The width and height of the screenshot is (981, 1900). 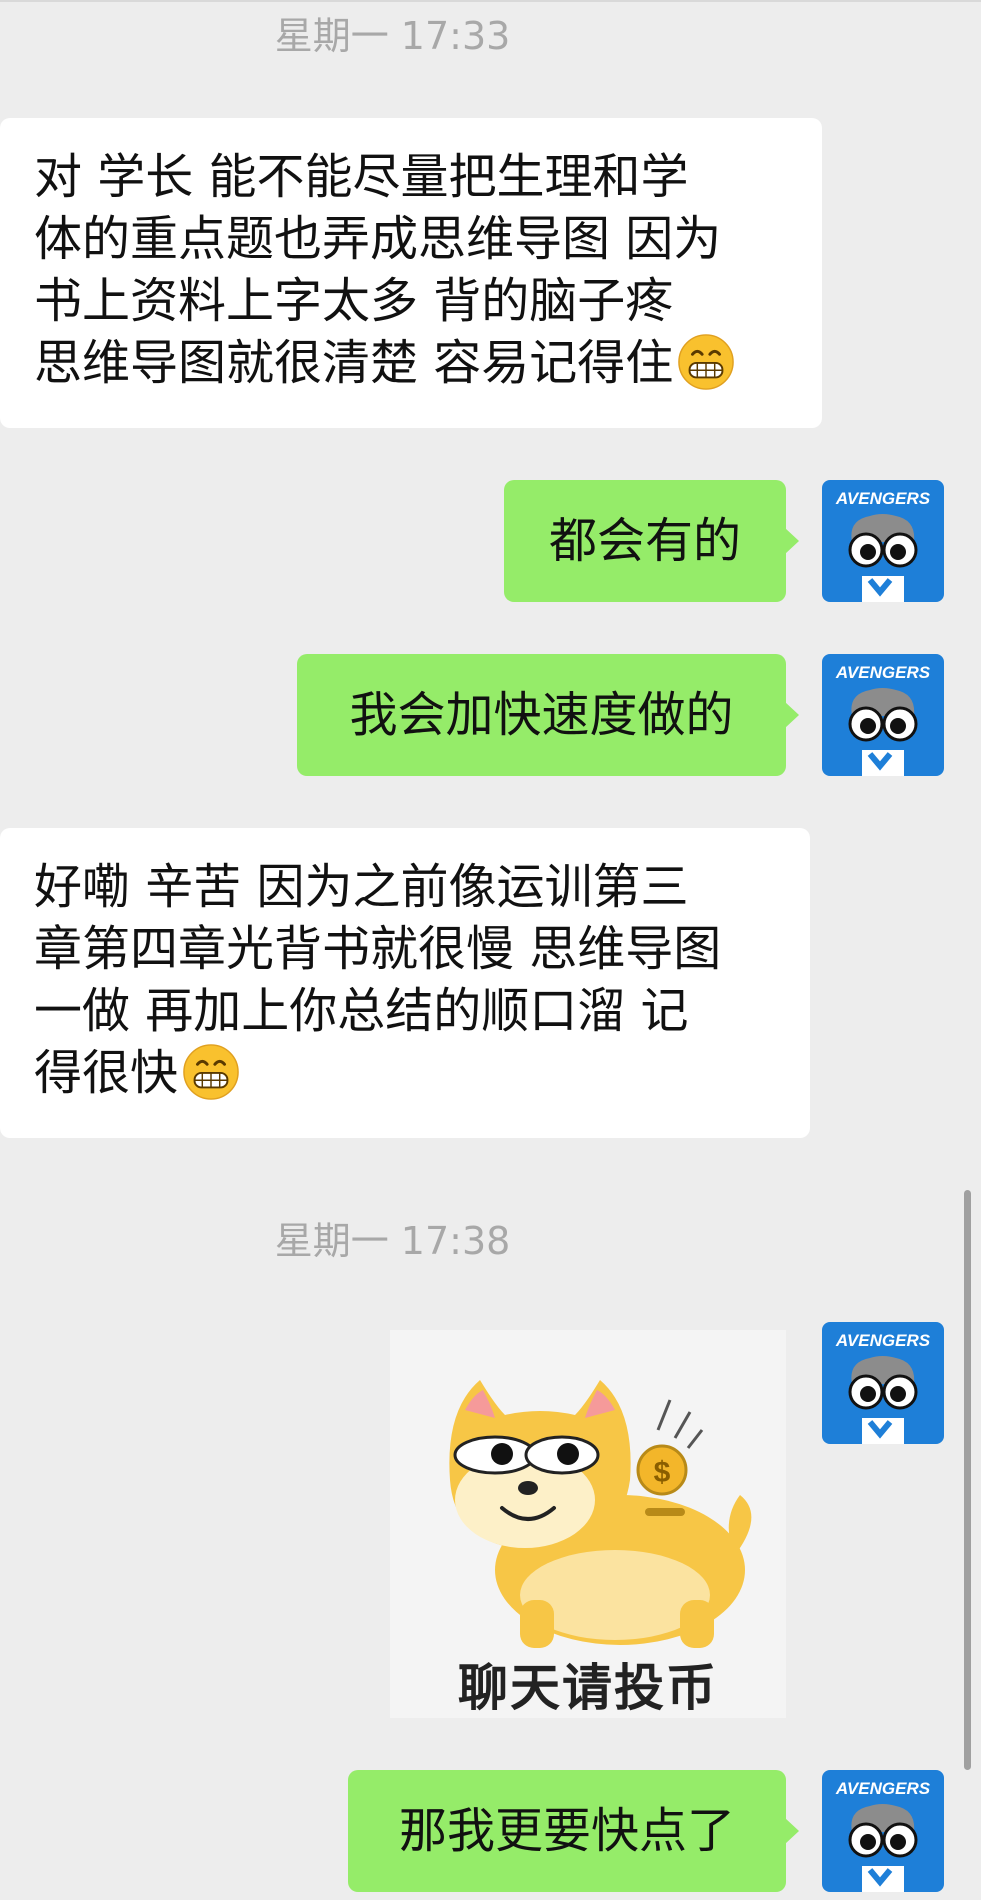 What do you see at coordinates (967, 1480) in the screenshot?
I see `scrollbar` at bounding box center [967, 1480].